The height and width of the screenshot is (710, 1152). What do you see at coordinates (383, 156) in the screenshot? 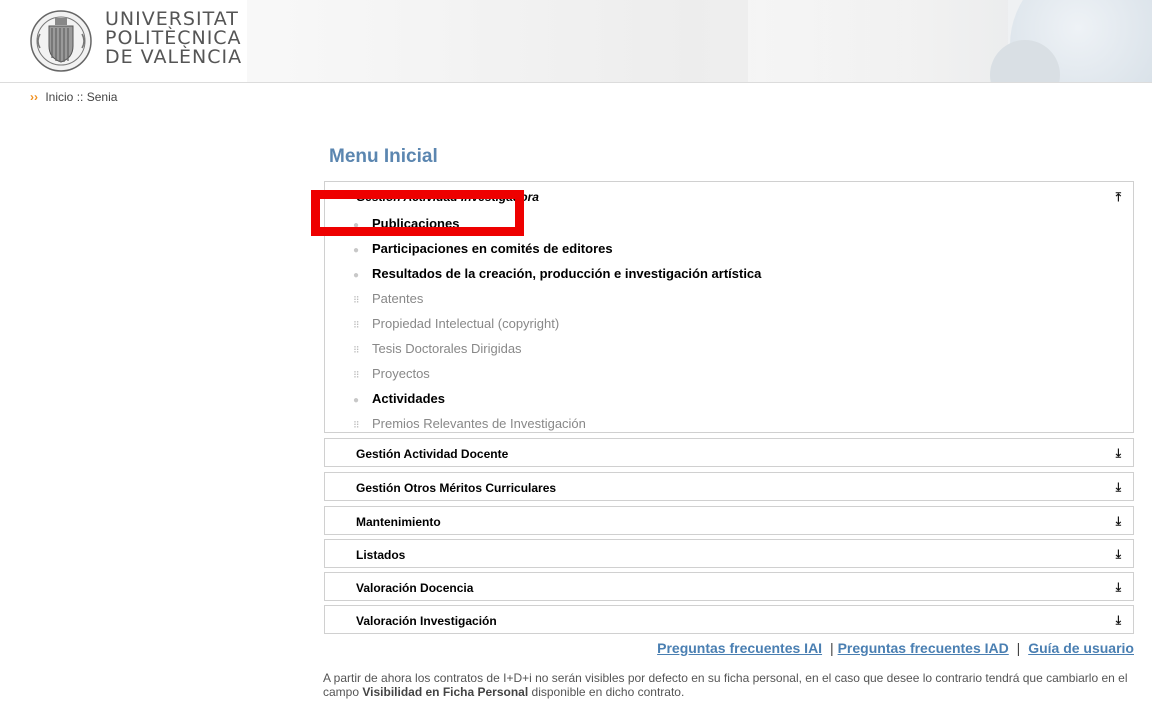
I see `page-title: Menu Inicial` at bounding box center [383, 156].